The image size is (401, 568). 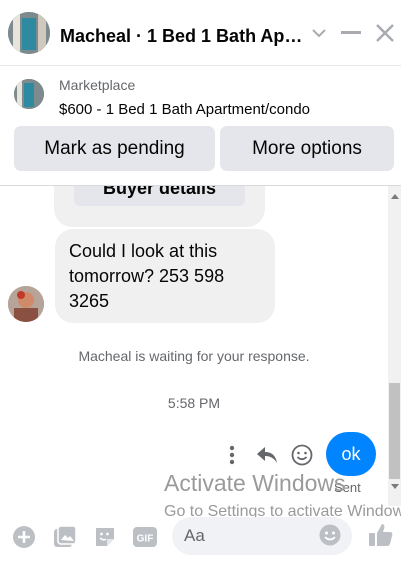 What do you see at coordinates (262, 536) in the screenshot?
I see `message-input: Aa` at bounding box center [262, 536].